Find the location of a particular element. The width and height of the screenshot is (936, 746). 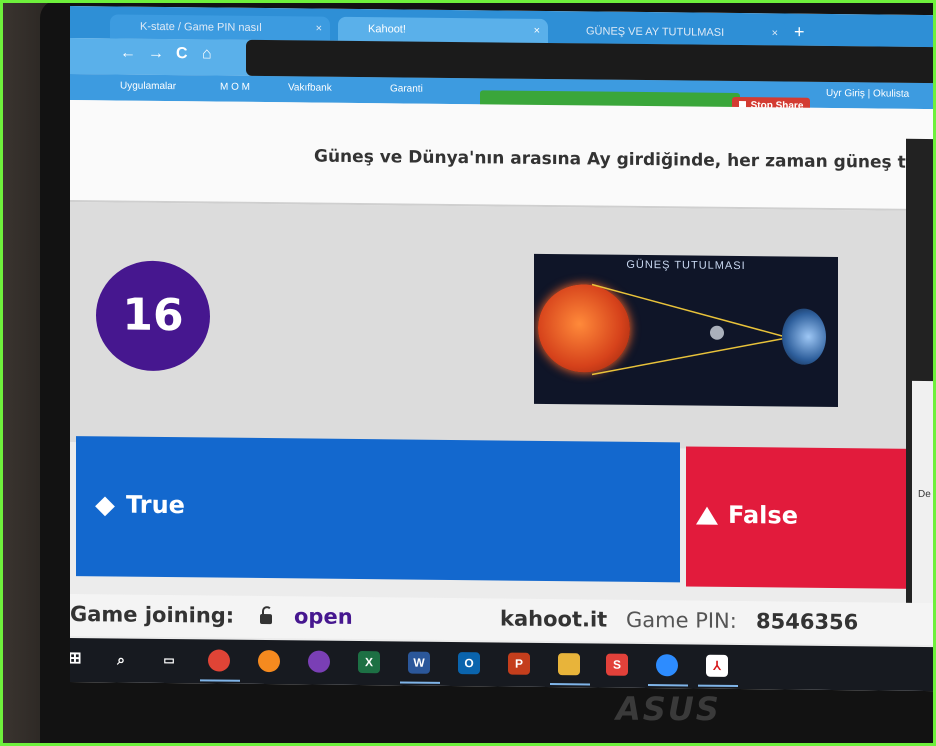

zoom-icon is located at coordinates (667, 665).